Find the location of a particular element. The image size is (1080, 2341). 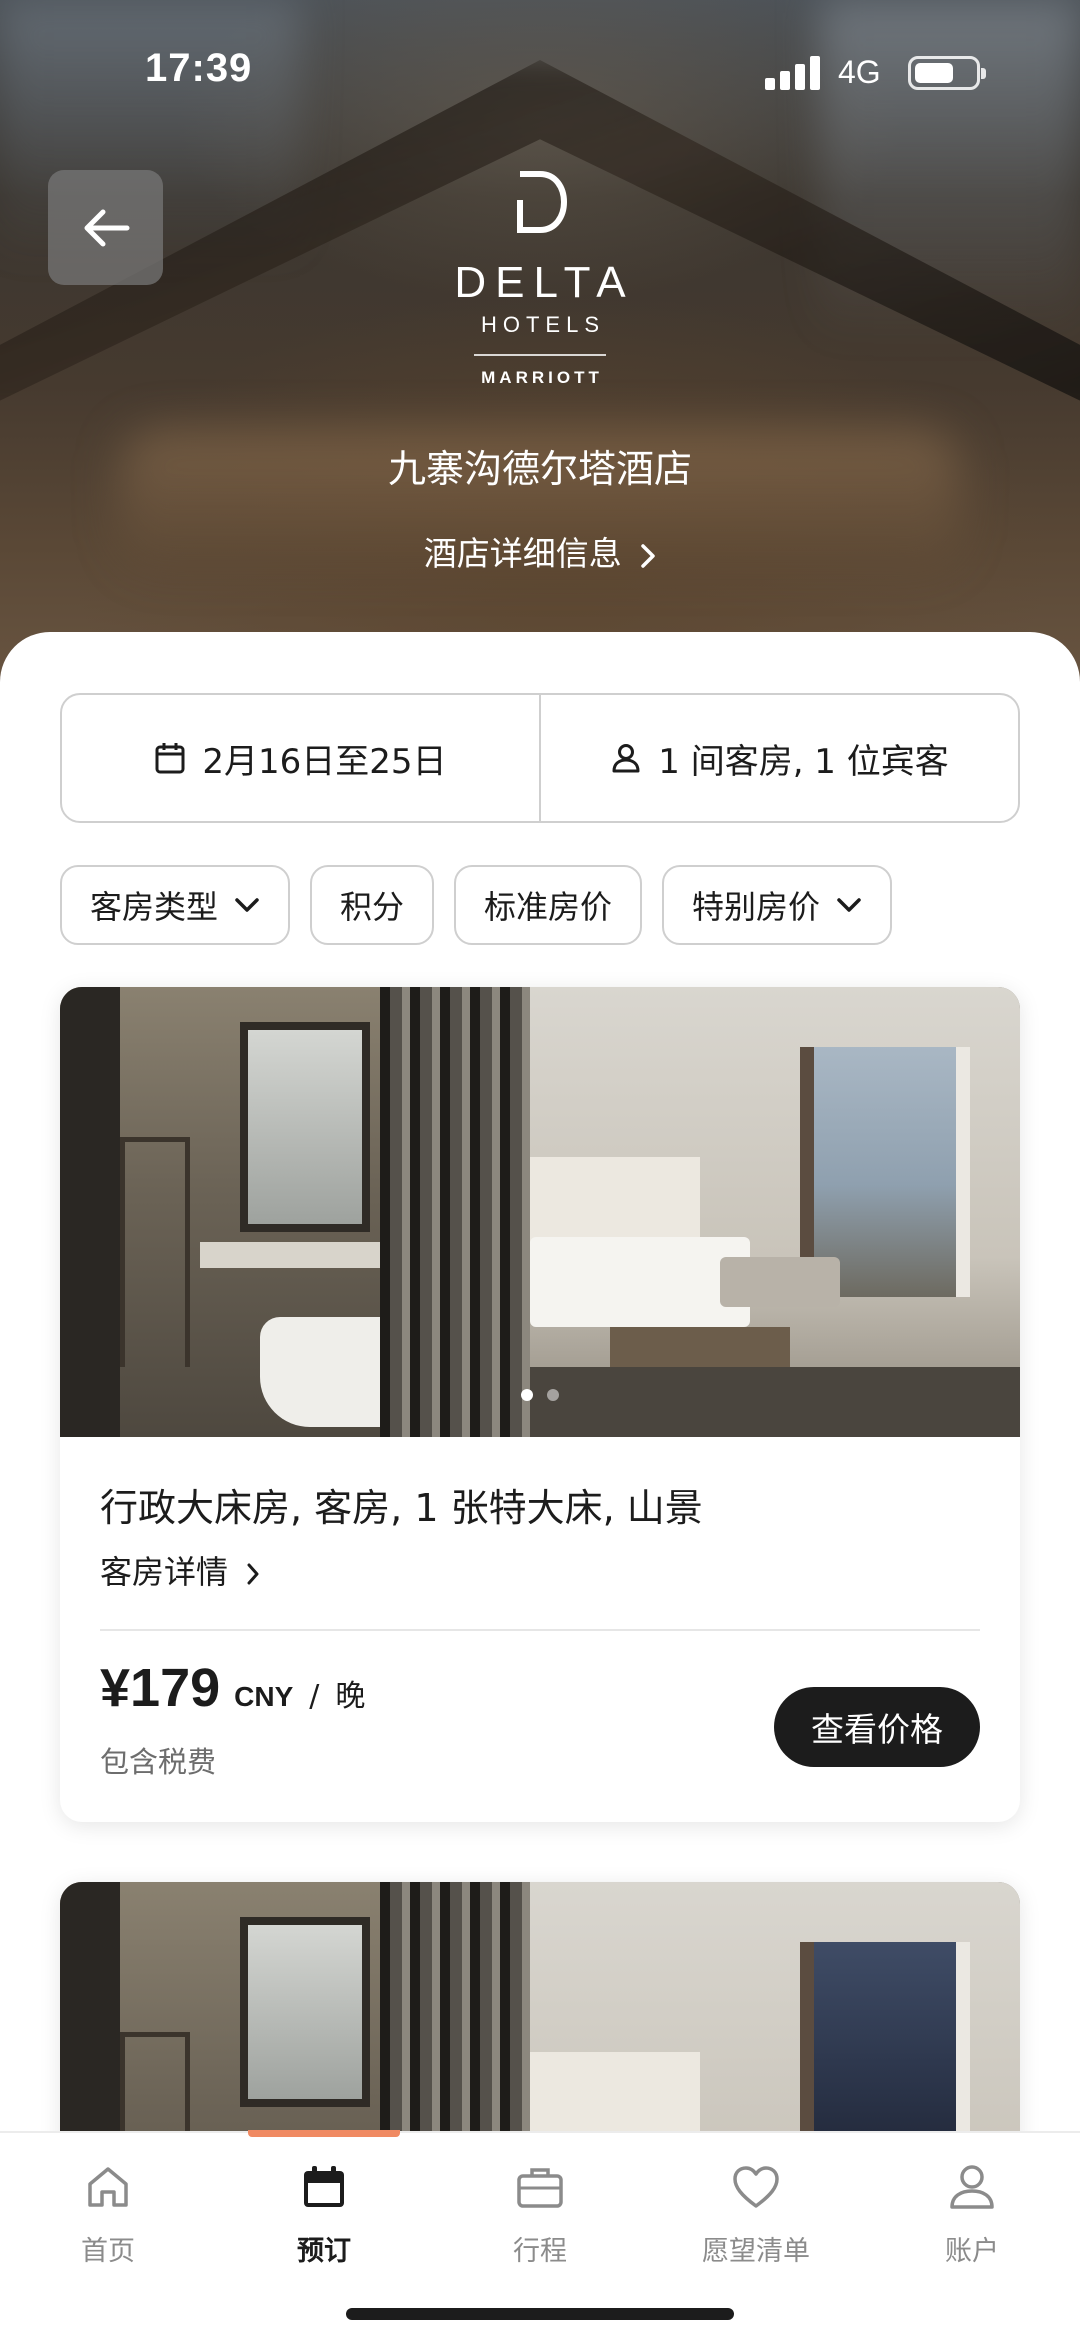

heart-icon is located at coordinates (756, 2187).